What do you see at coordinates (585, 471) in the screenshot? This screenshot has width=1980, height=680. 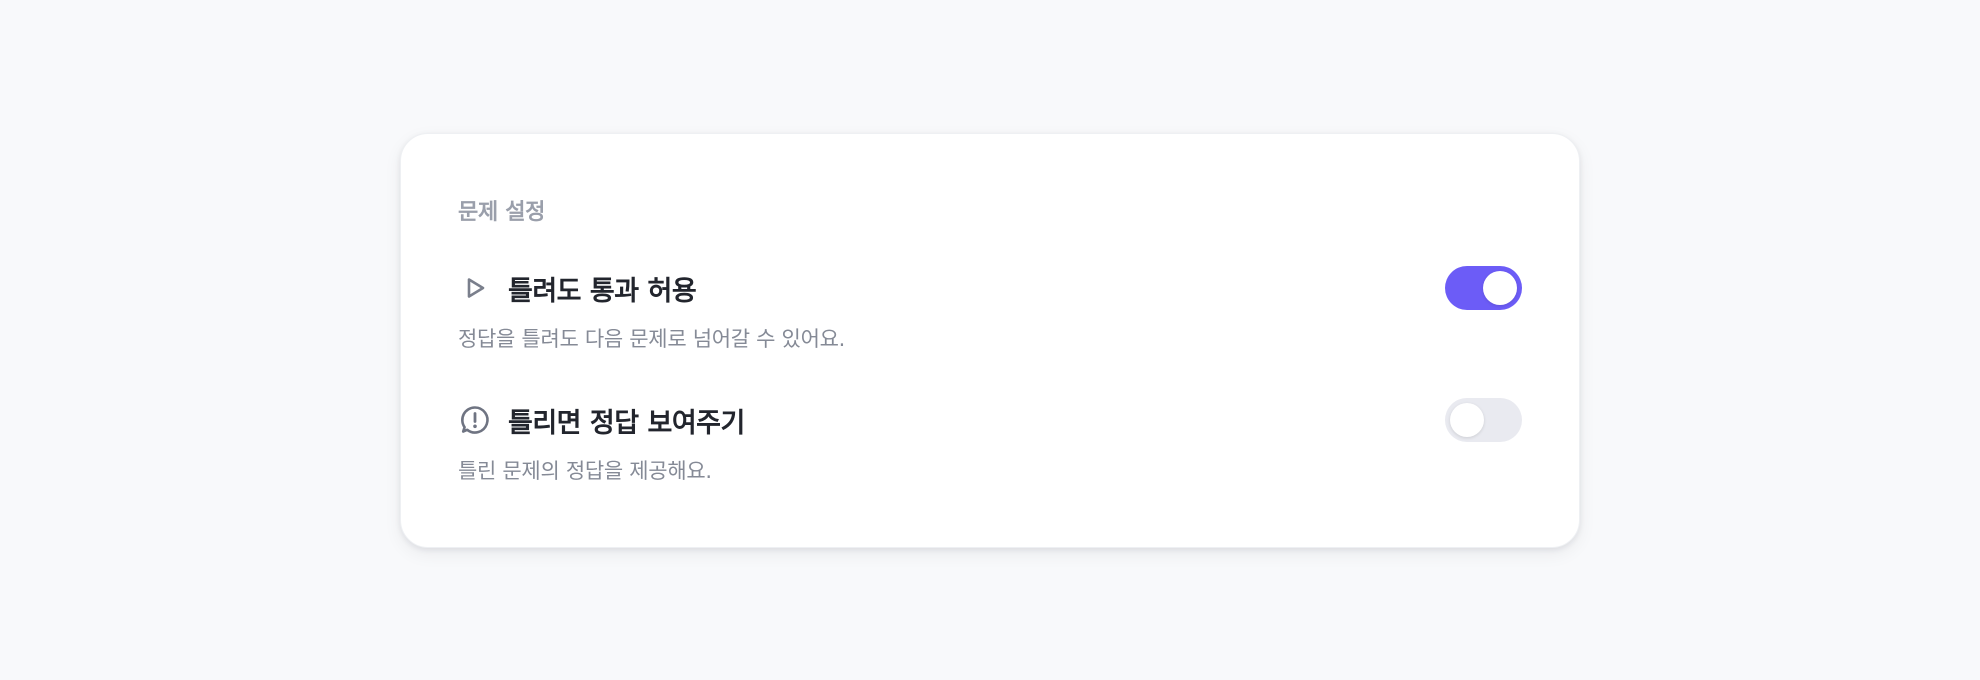 I see `setting-description: 틀린 문제의 정답을 제공해요.` at bounding box center [585, 471].